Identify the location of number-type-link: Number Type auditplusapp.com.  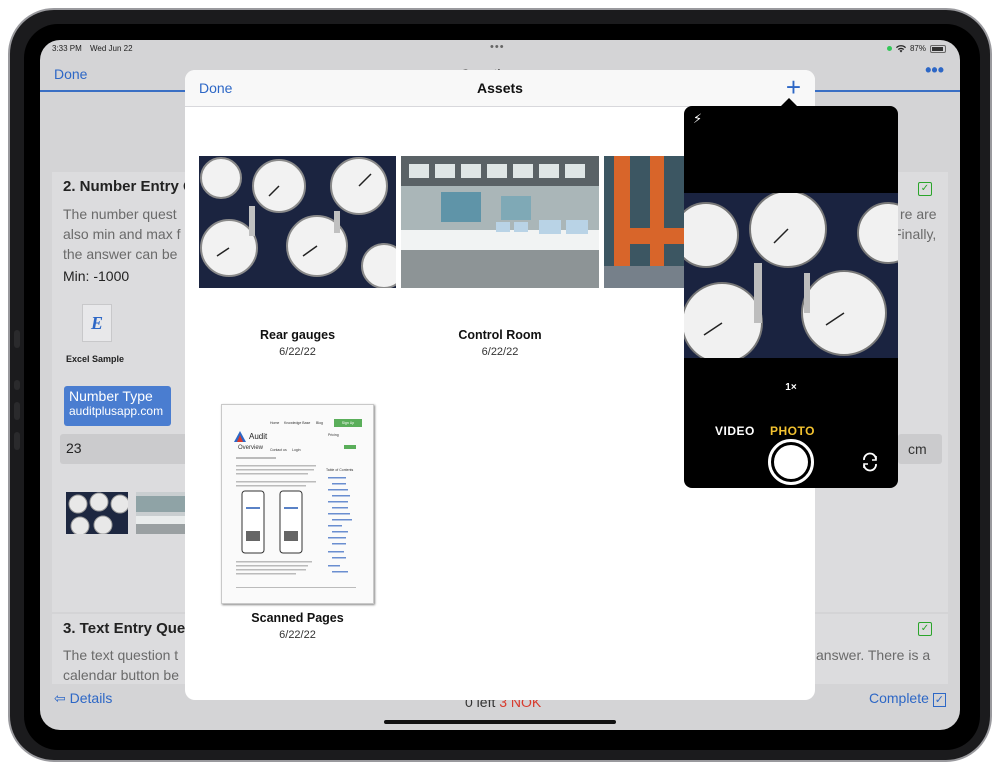
(117, 406).